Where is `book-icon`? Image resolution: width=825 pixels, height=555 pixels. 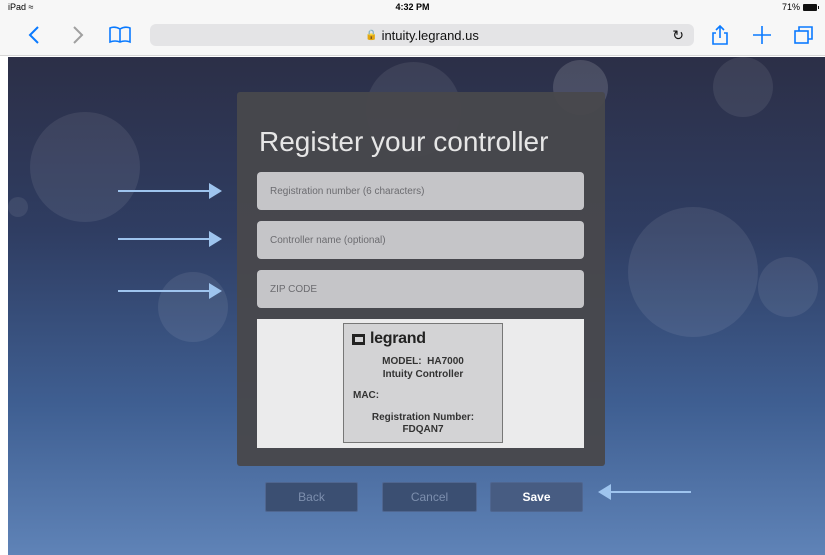
book-icon is located at coordinates (120, 35).